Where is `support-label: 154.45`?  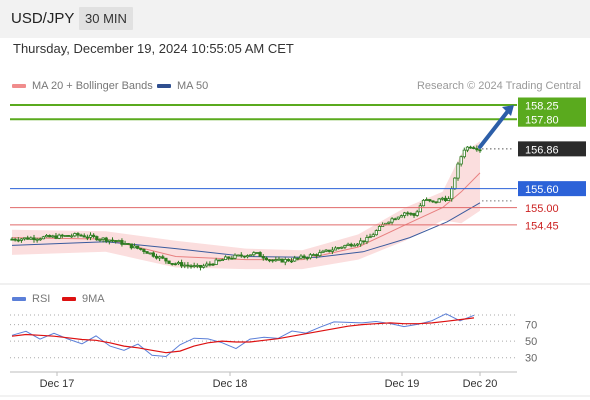
support-label: 154.45 is located at coordinates (542, 226).